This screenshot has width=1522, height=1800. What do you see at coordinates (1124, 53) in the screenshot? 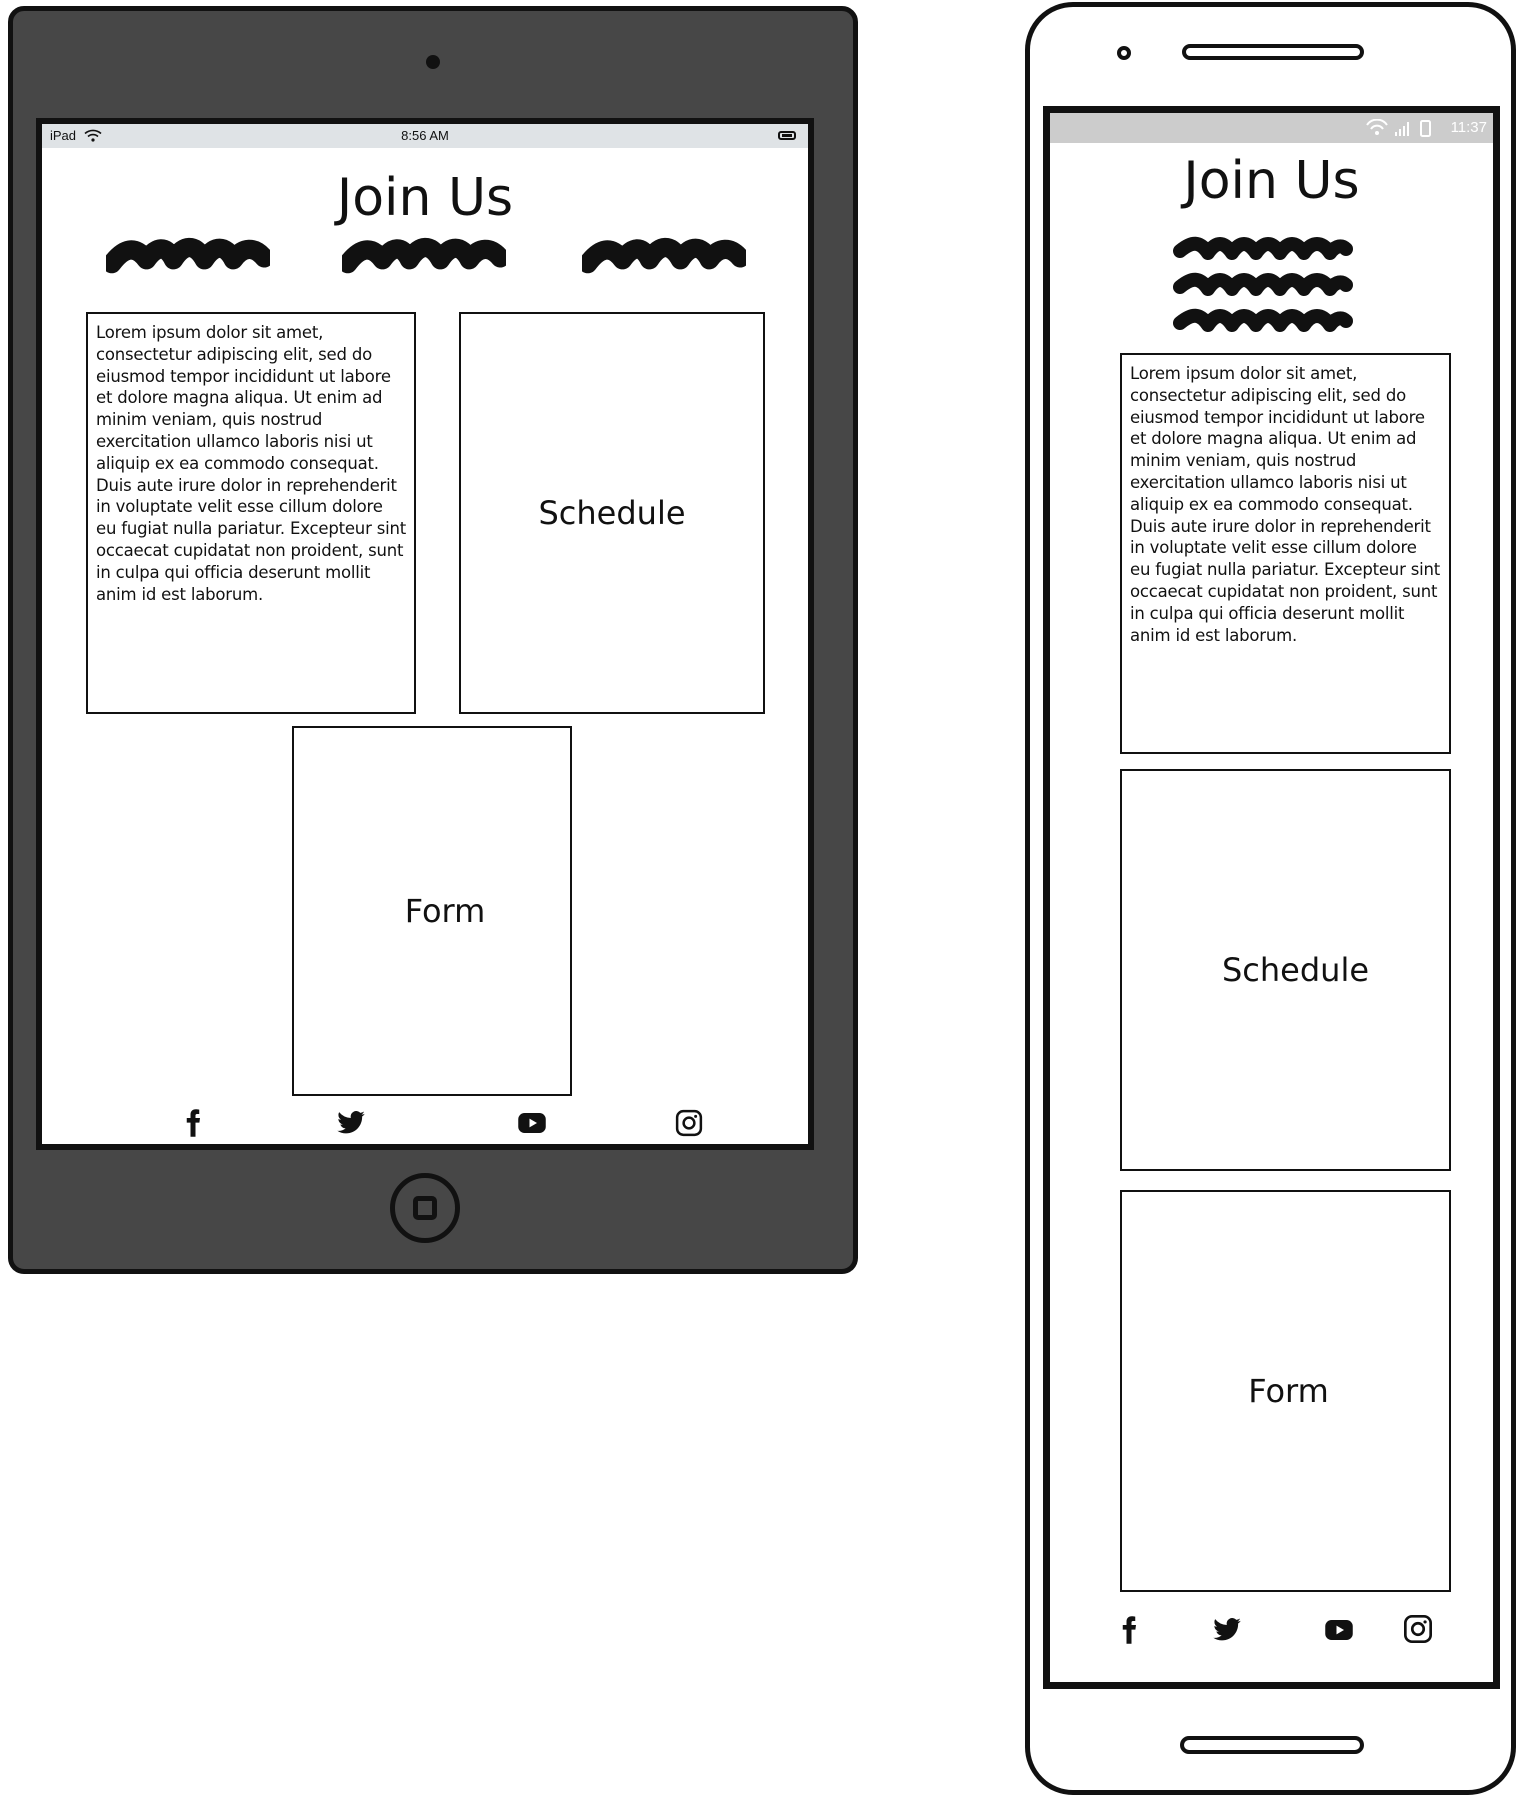
I see `phone-camera` at bounding box center [1124, 53].